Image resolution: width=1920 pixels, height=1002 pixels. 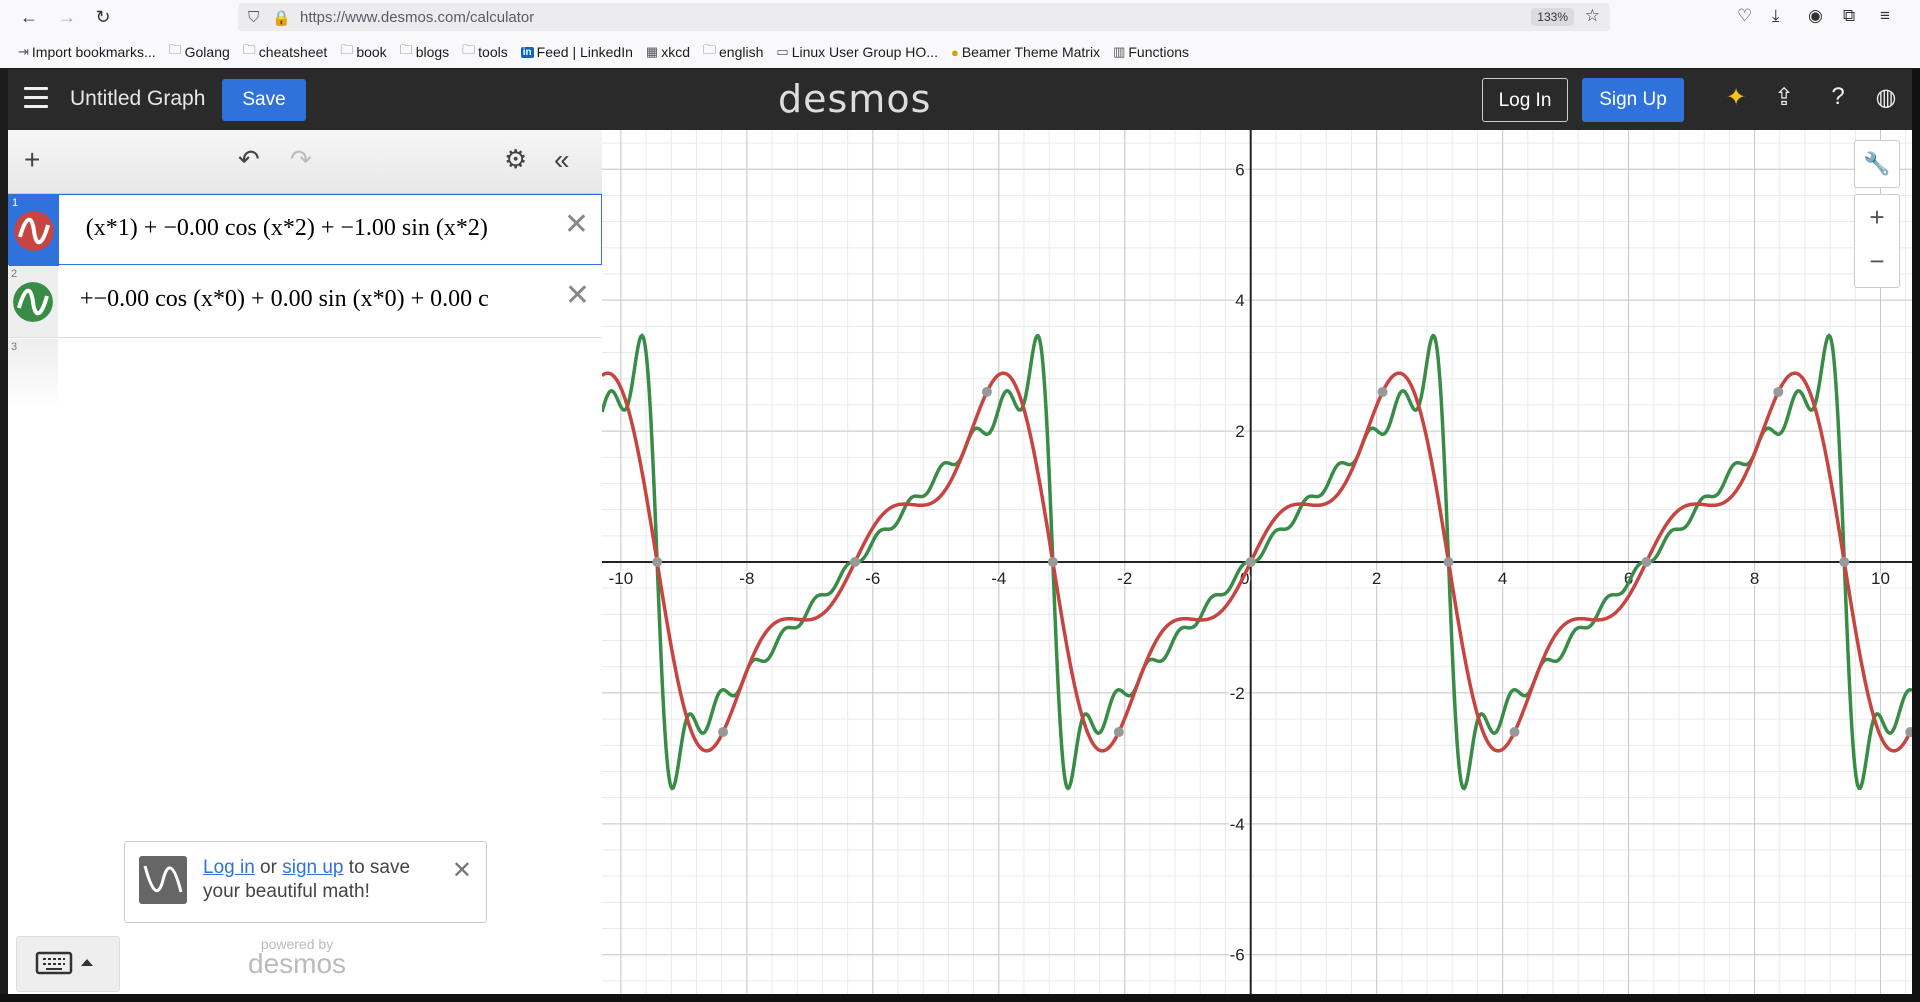 What do you see at coordinates (1239, 431) in the screenshot?
I see `y-tick-label: 2` at bounding box center [1239, 431].